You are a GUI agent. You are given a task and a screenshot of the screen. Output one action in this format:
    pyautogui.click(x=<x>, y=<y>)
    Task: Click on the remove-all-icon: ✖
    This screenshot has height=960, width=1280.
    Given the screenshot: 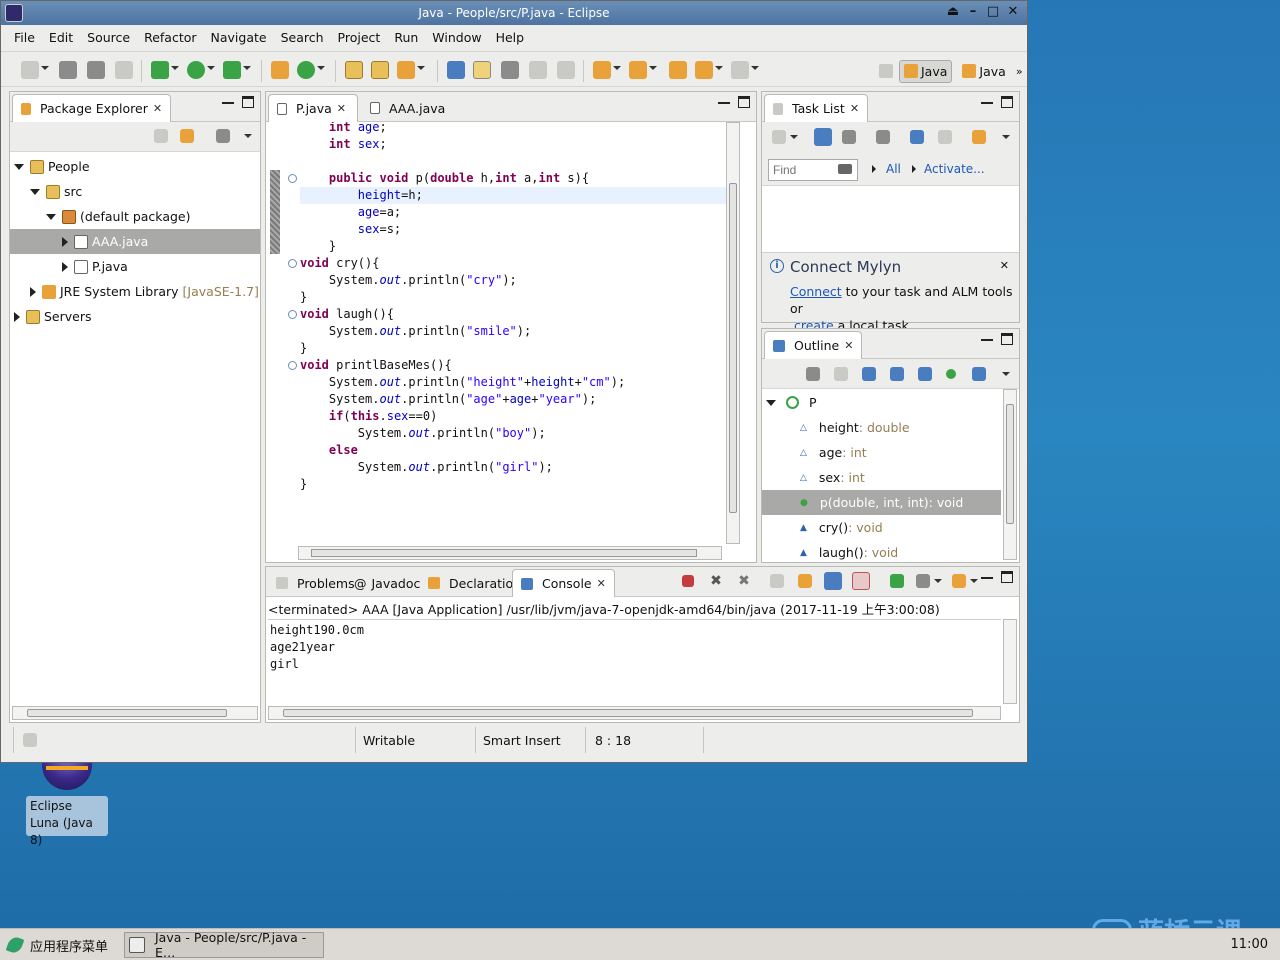 What is the action you would take?
    pyautogui.click(x=744, y=581)
    